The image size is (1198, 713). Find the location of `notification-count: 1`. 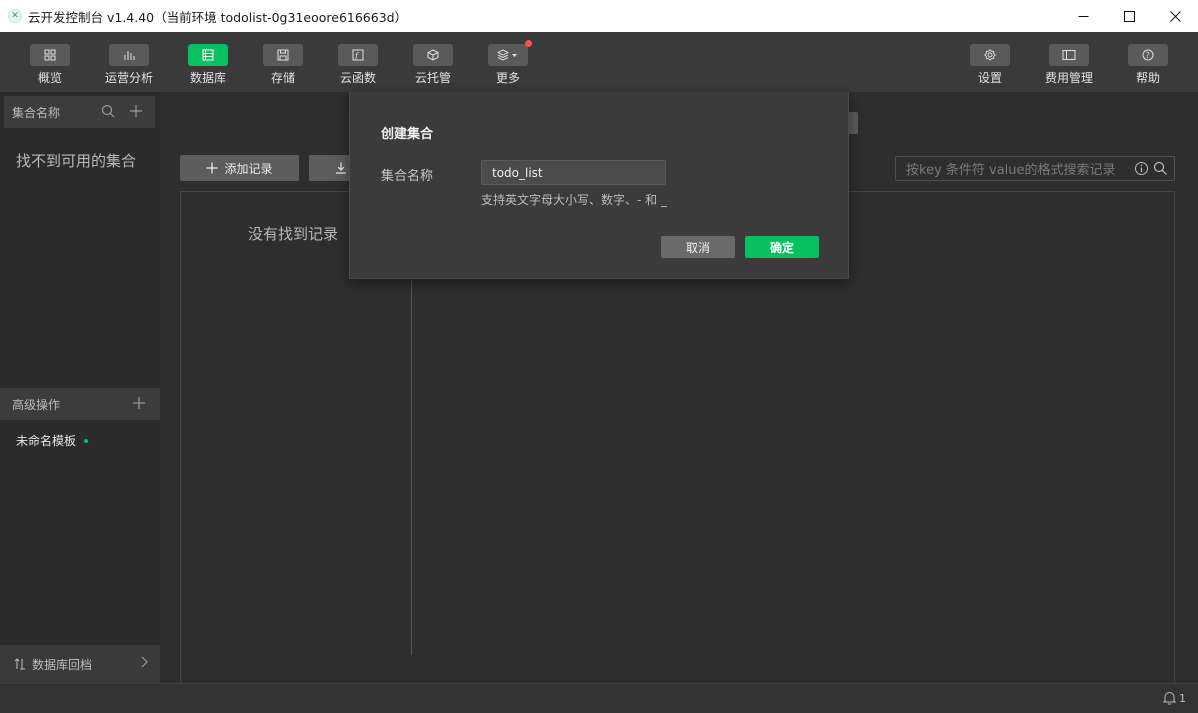

notification-count: 1 is located at coordinates (1182, 698).